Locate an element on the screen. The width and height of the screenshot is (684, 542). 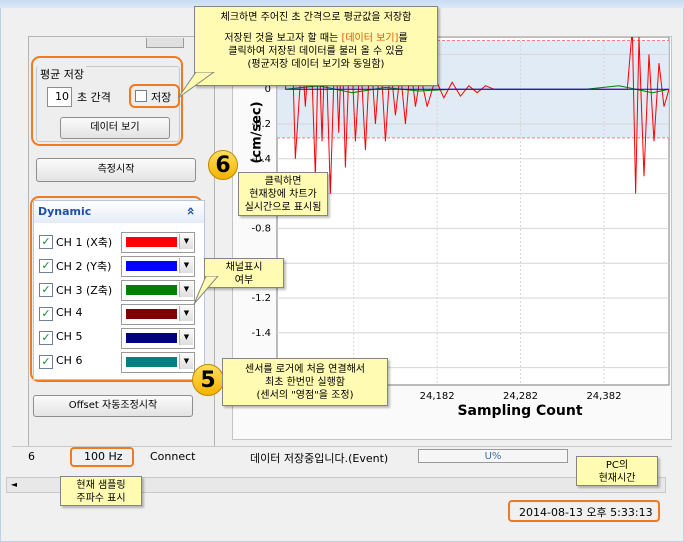
freq-note-line1: 현재 샘플링 is located at coordinates (101, 485).